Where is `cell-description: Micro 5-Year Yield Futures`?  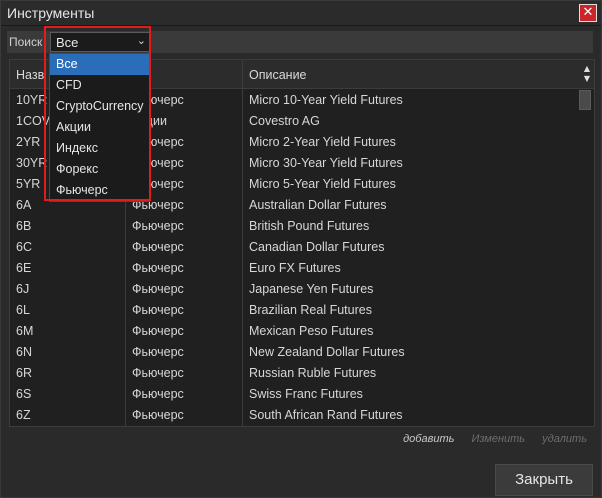 cell-description: Micro 5-Year Yield Futures is located at coordinates (322, 184).